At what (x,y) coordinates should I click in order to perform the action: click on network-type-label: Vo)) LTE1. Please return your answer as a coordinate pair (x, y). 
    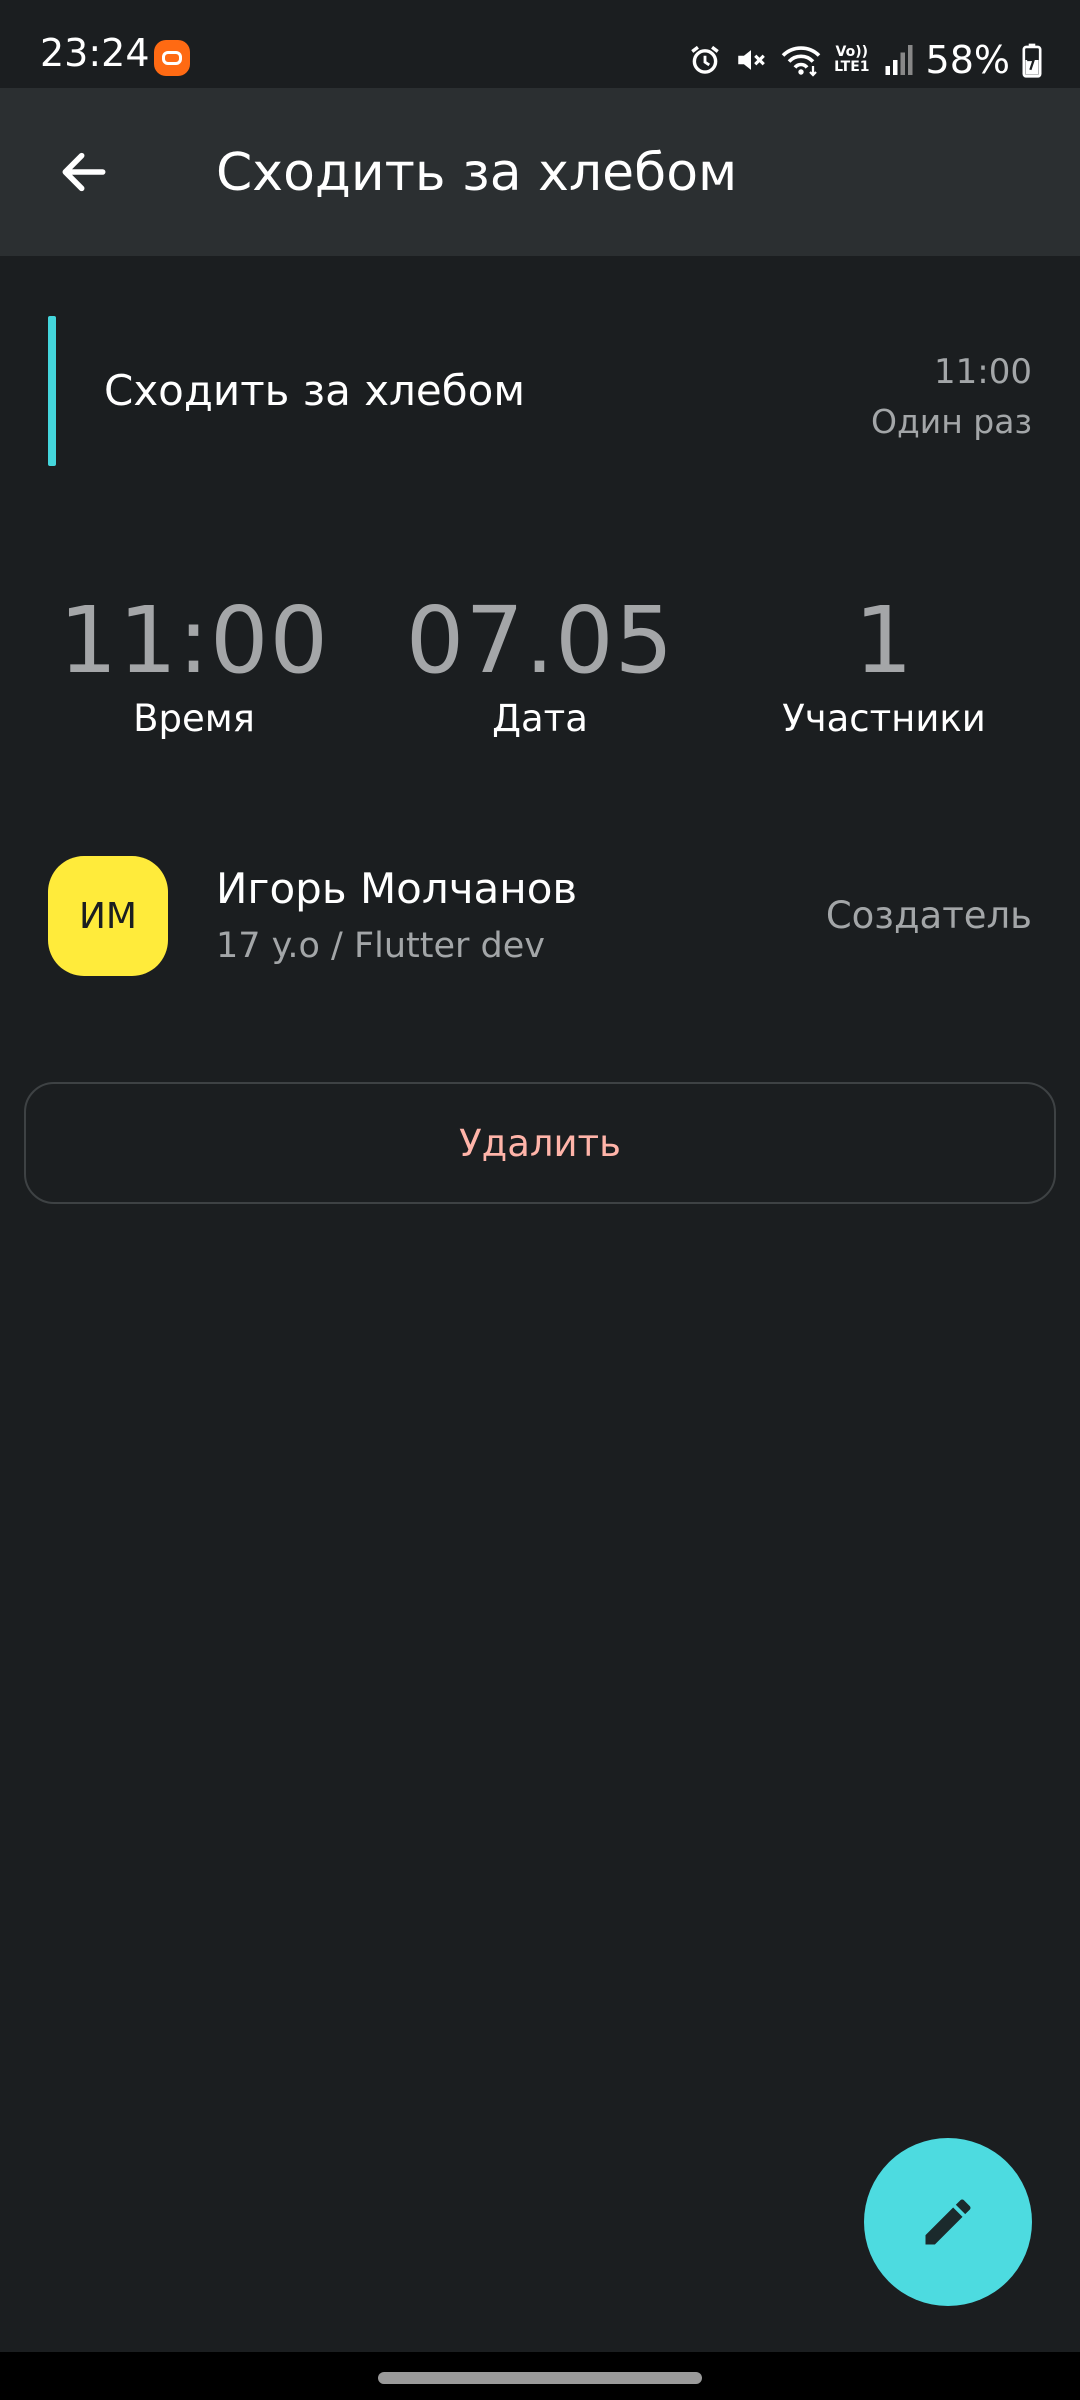
    Looking at the image, I should click on (851, 59).